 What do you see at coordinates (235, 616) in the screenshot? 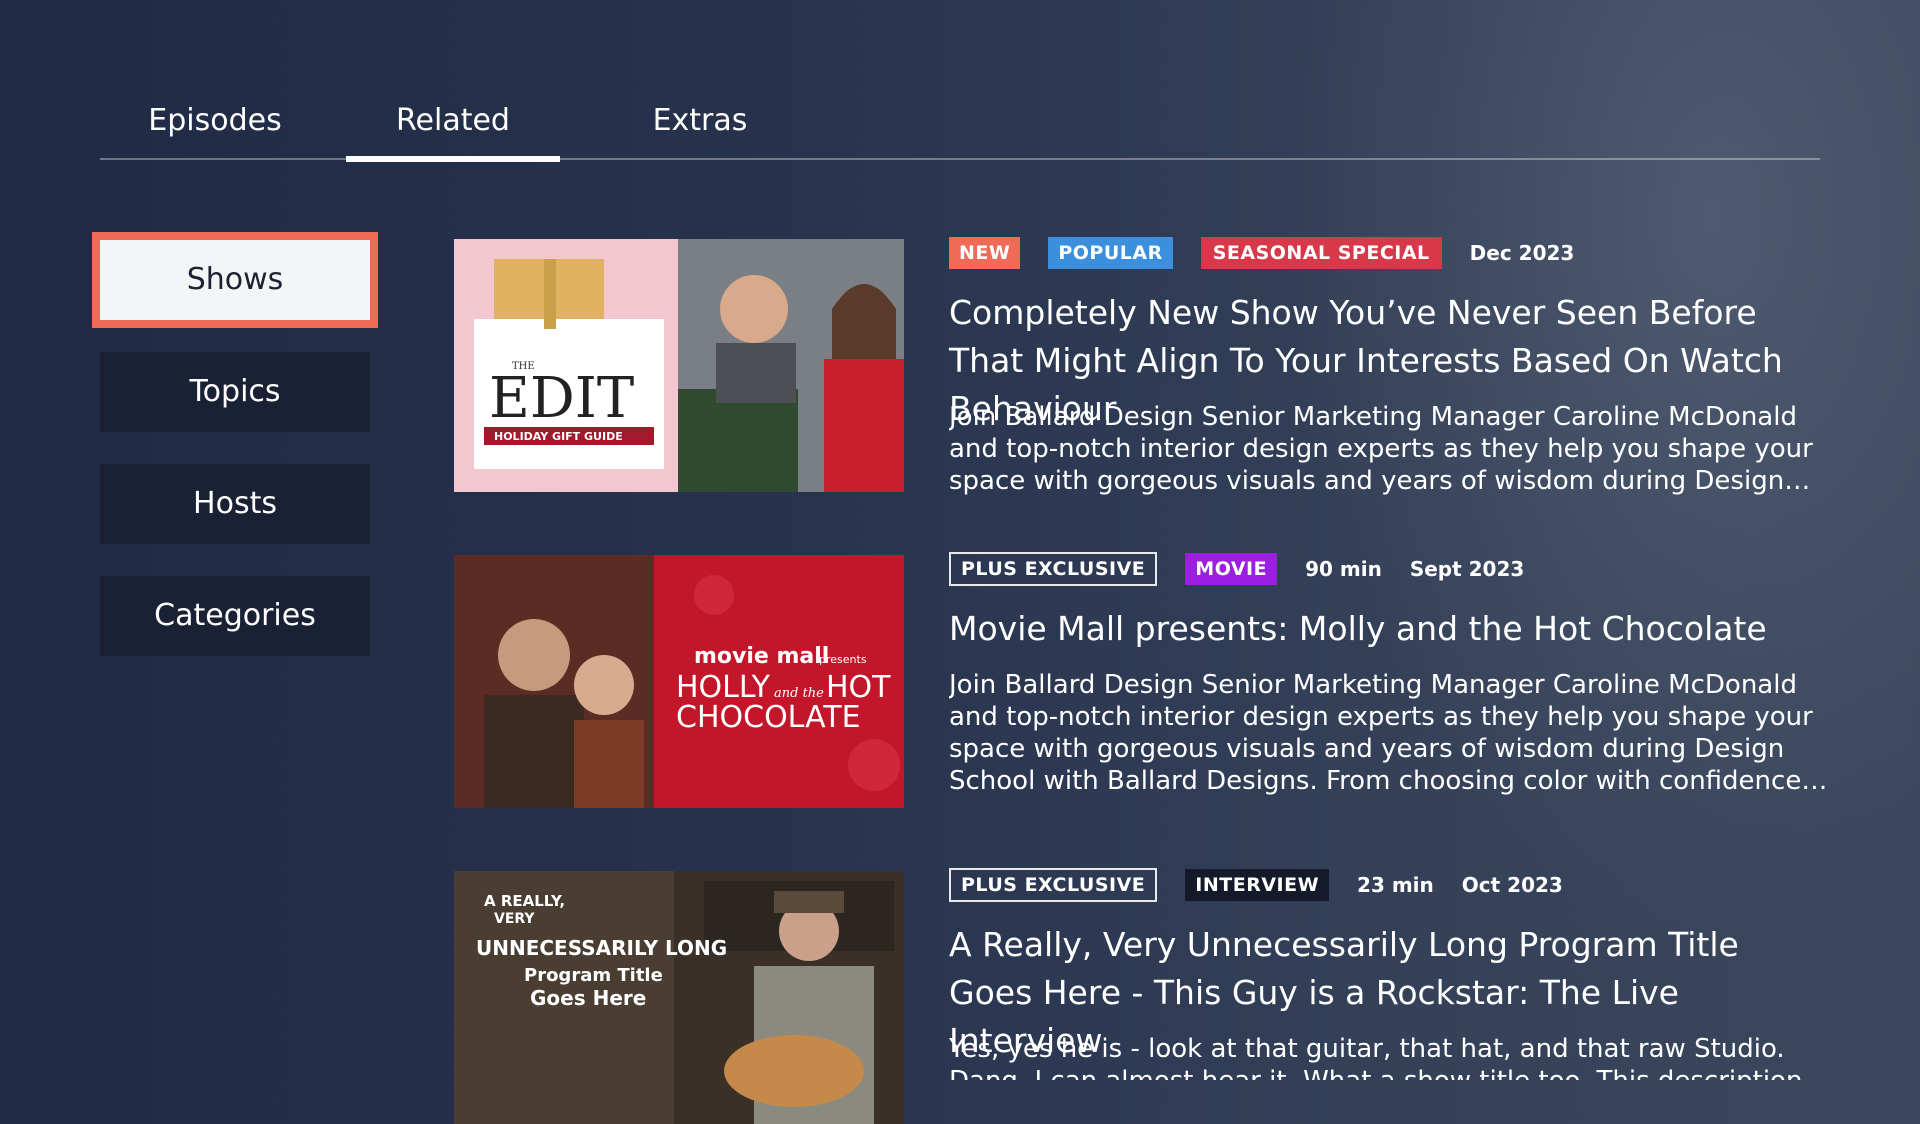
I see `sidebar-item-categories: Categories` at bounding box center [235, 616].